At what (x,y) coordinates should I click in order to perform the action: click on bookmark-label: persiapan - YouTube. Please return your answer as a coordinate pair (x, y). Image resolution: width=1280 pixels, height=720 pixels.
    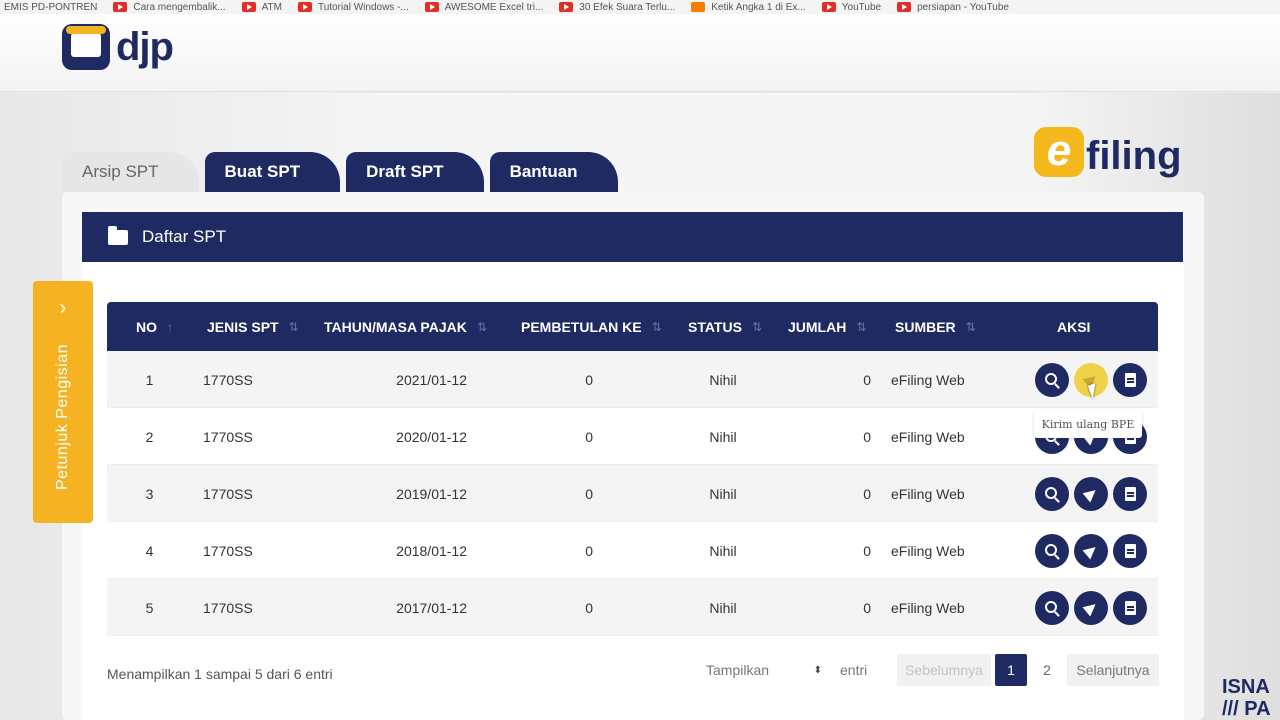
    Looking at the image, I should click on (963, 7).